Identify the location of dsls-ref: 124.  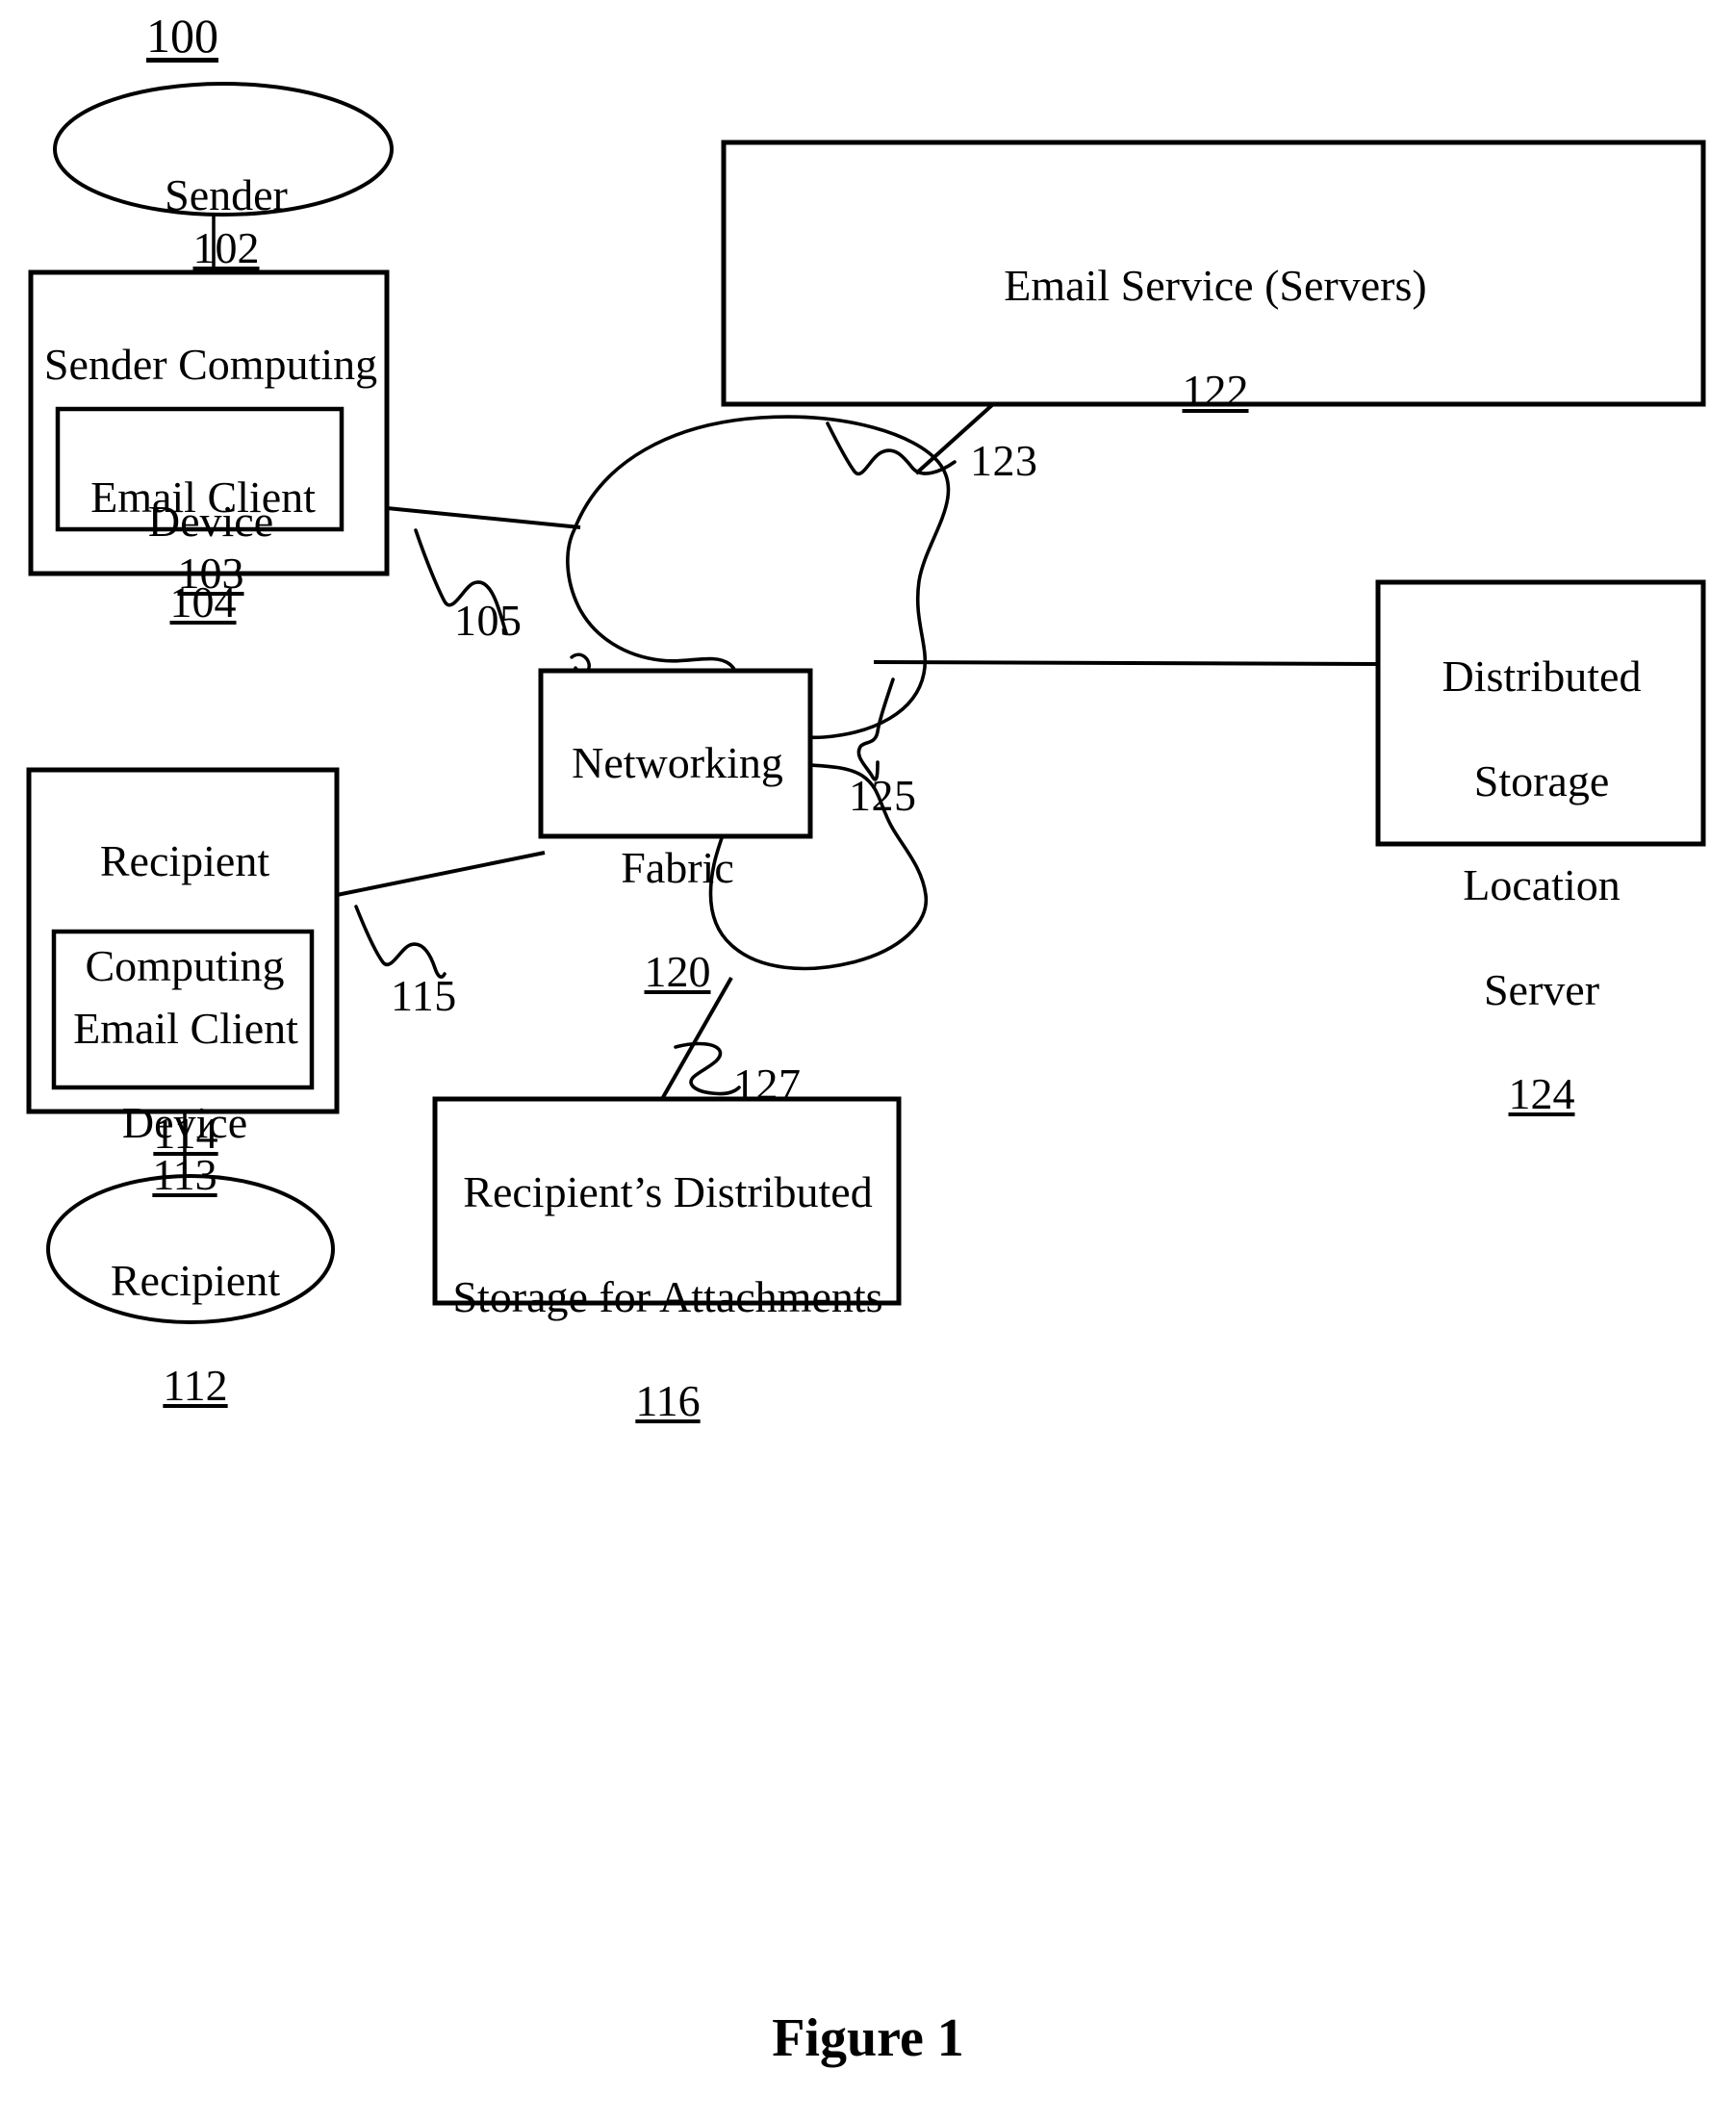
(1541, 1094).